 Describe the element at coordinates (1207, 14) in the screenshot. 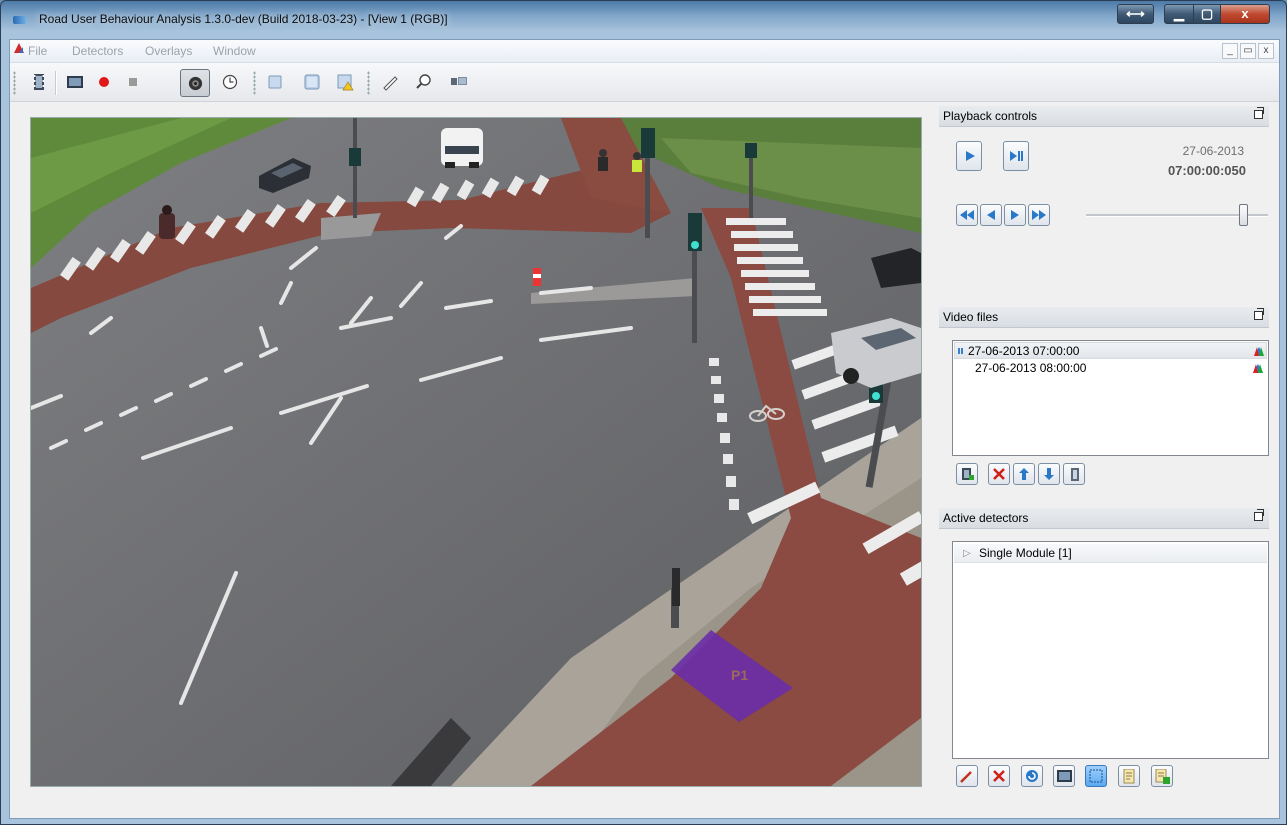

I see `maximize-button: ▢` at that location.